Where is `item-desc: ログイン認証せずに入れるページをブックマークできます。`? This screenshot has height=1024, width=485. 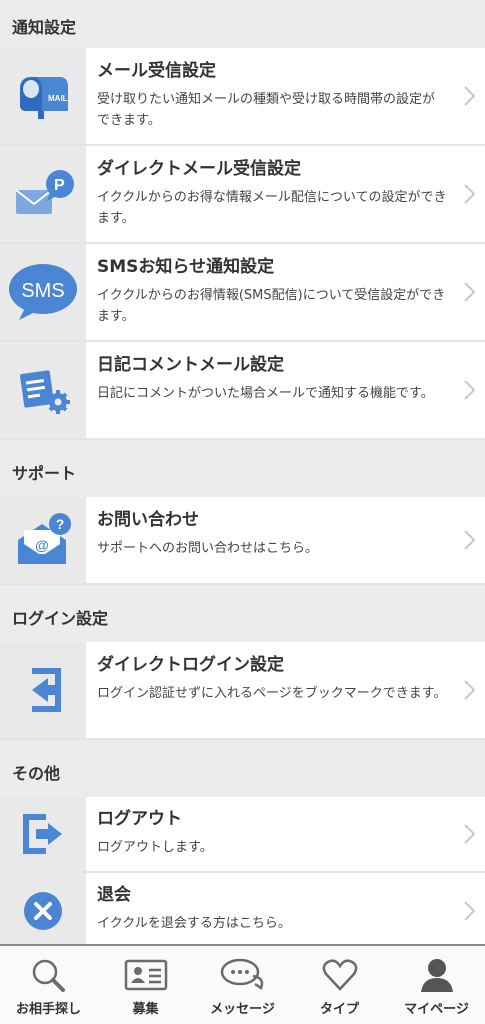
item-desc: ログイン認証せずに入れるページをブックマークできます。 is located at coordinates (272, 693).